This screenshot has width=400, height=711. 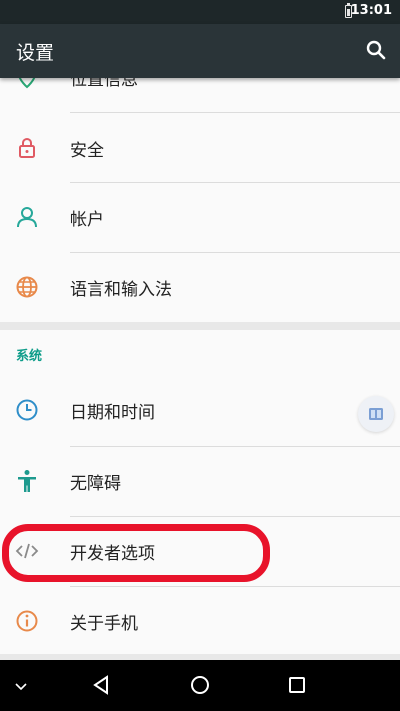 I want to click on settings-item-about-phone: 关于手机, so click(x=200, y=621).